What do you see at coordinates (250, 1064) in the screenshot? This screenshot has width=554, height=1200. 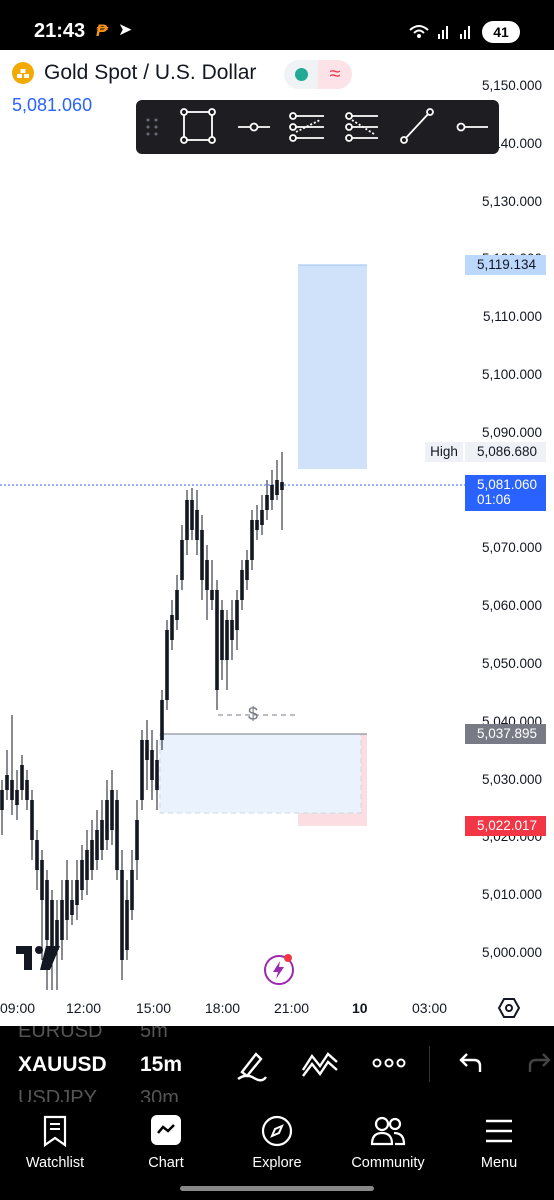 I see `drawing-pen-icon` at bounding box center [250, 1064].